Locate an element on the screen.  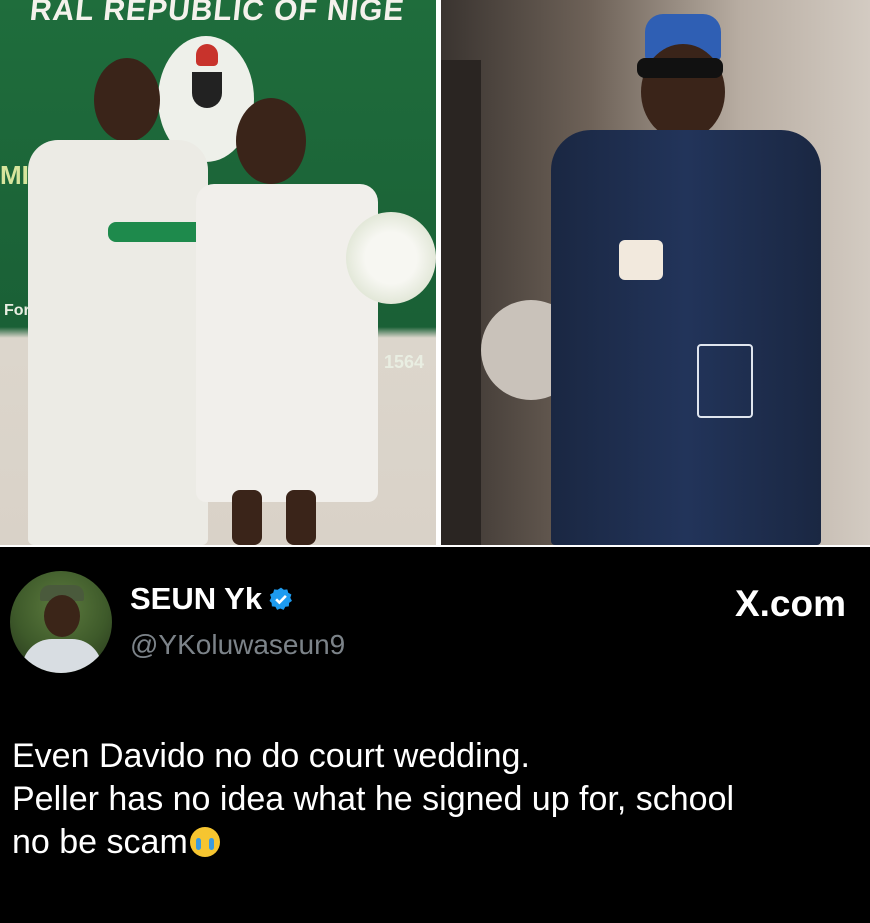
groom-head is located at coordinates (127, 100).